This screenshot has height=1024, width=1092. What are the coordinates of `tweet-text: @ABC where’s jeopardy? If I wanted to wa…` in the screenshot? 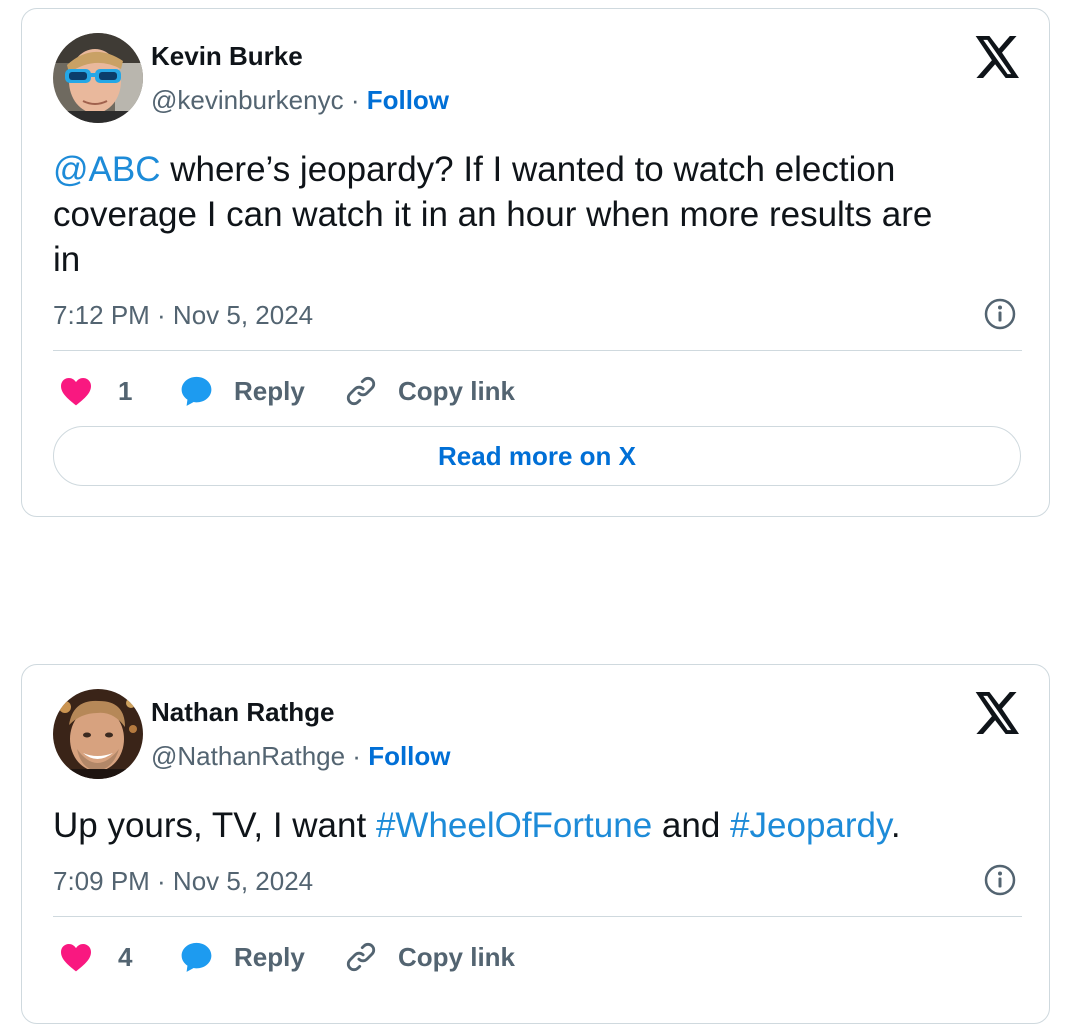 It's located at (528, 214).